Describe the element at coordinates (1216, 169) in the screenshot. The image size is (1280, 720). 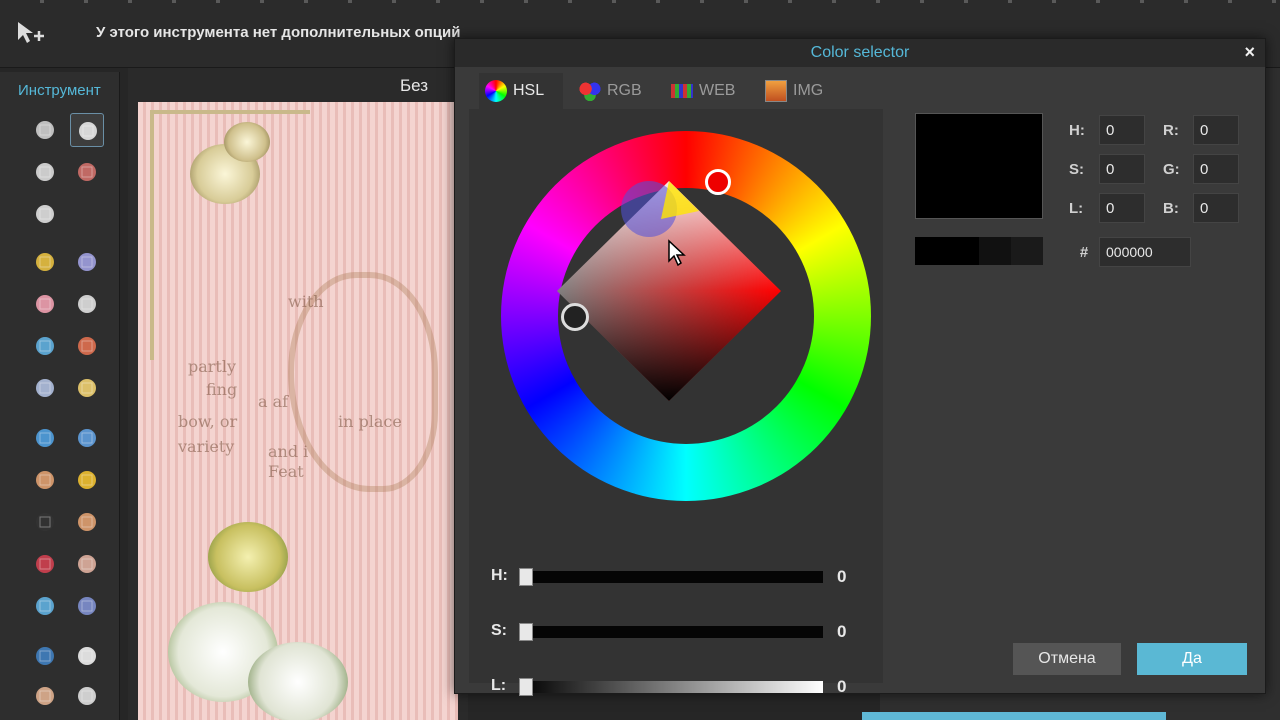
I see `g-input` at that location.